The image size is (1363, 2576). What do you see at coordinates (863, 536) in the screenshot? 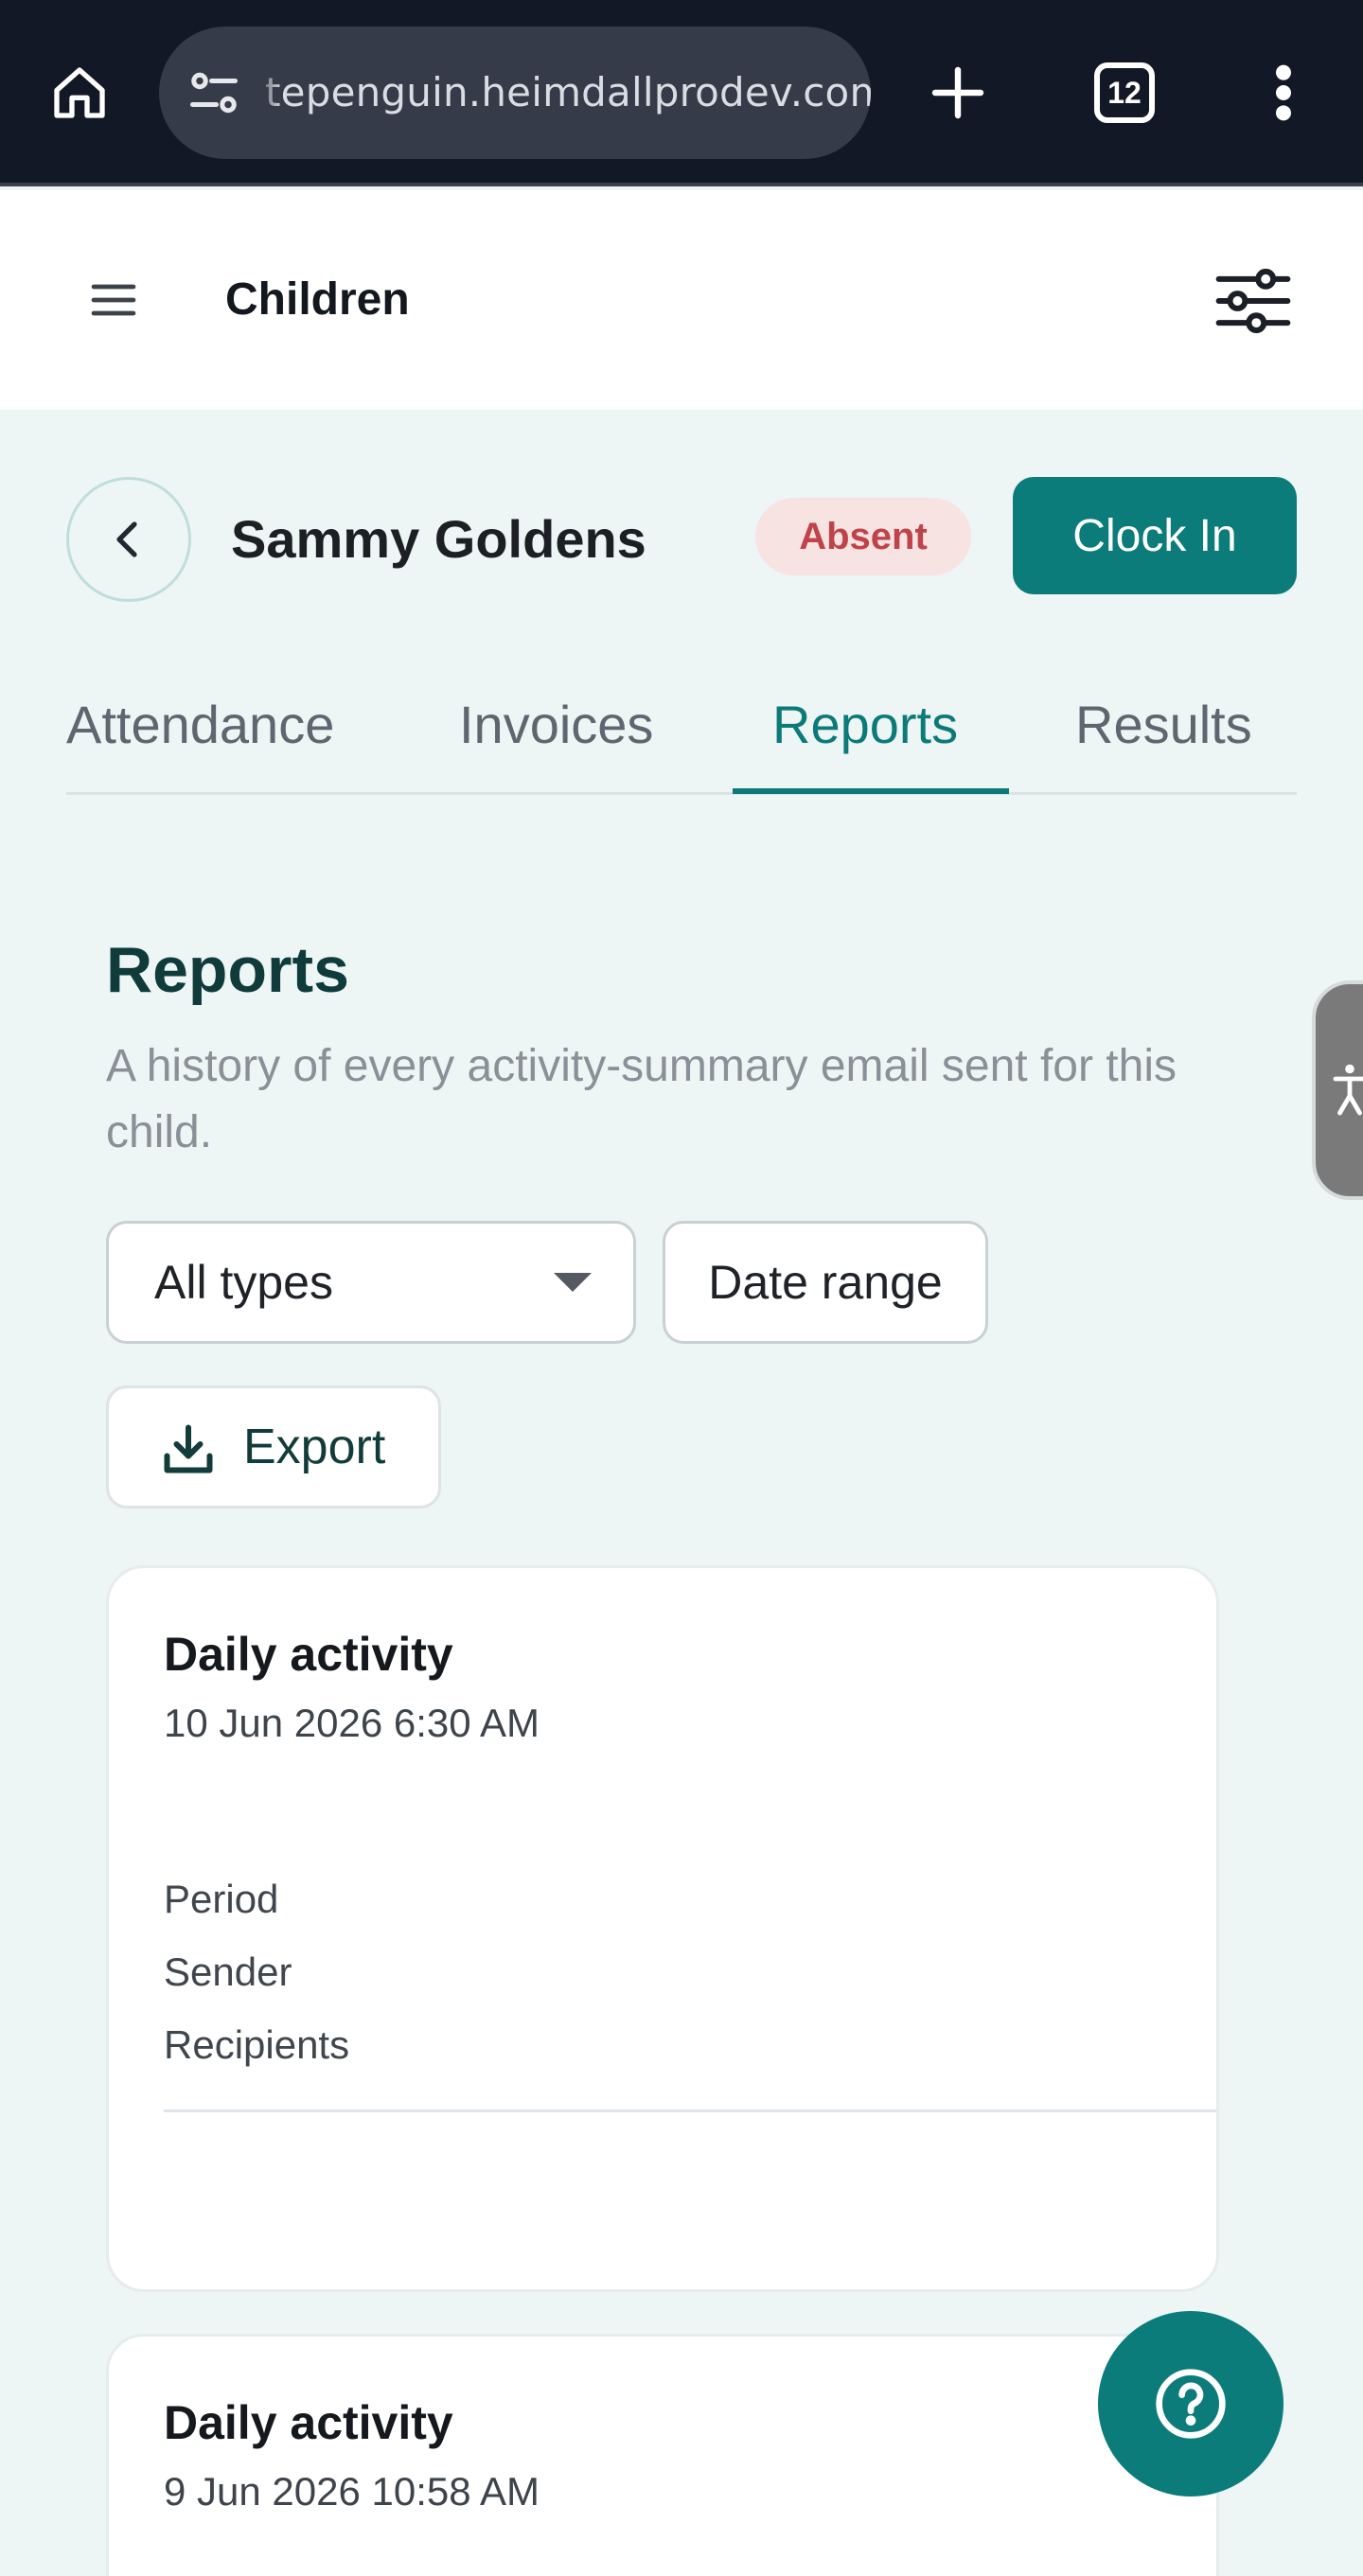
I see `status-badge: Absent` at bounding box center [863, 536].